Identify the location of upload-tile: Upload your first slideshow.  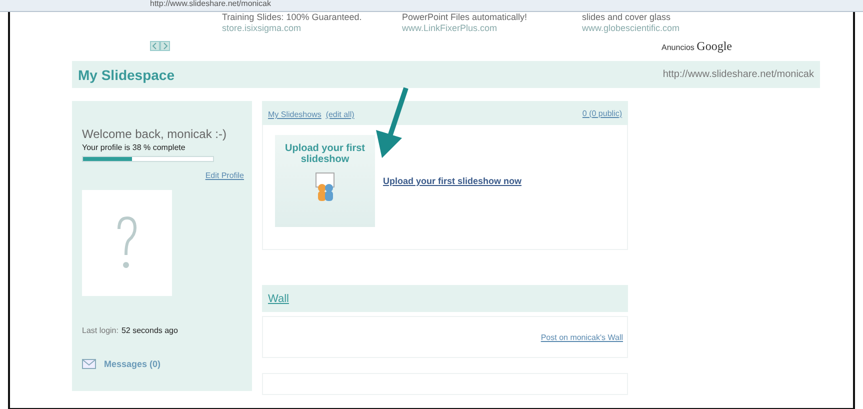
(325, 181).